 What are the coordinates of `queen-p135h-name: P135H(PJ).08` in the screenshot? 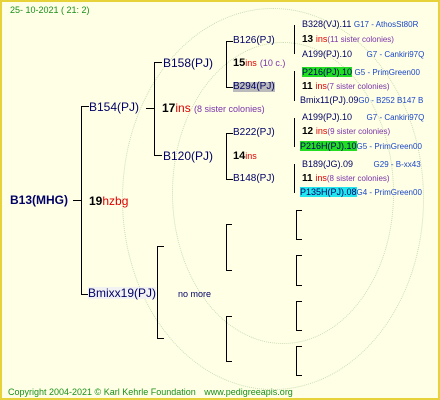 It's located at (328, 192).